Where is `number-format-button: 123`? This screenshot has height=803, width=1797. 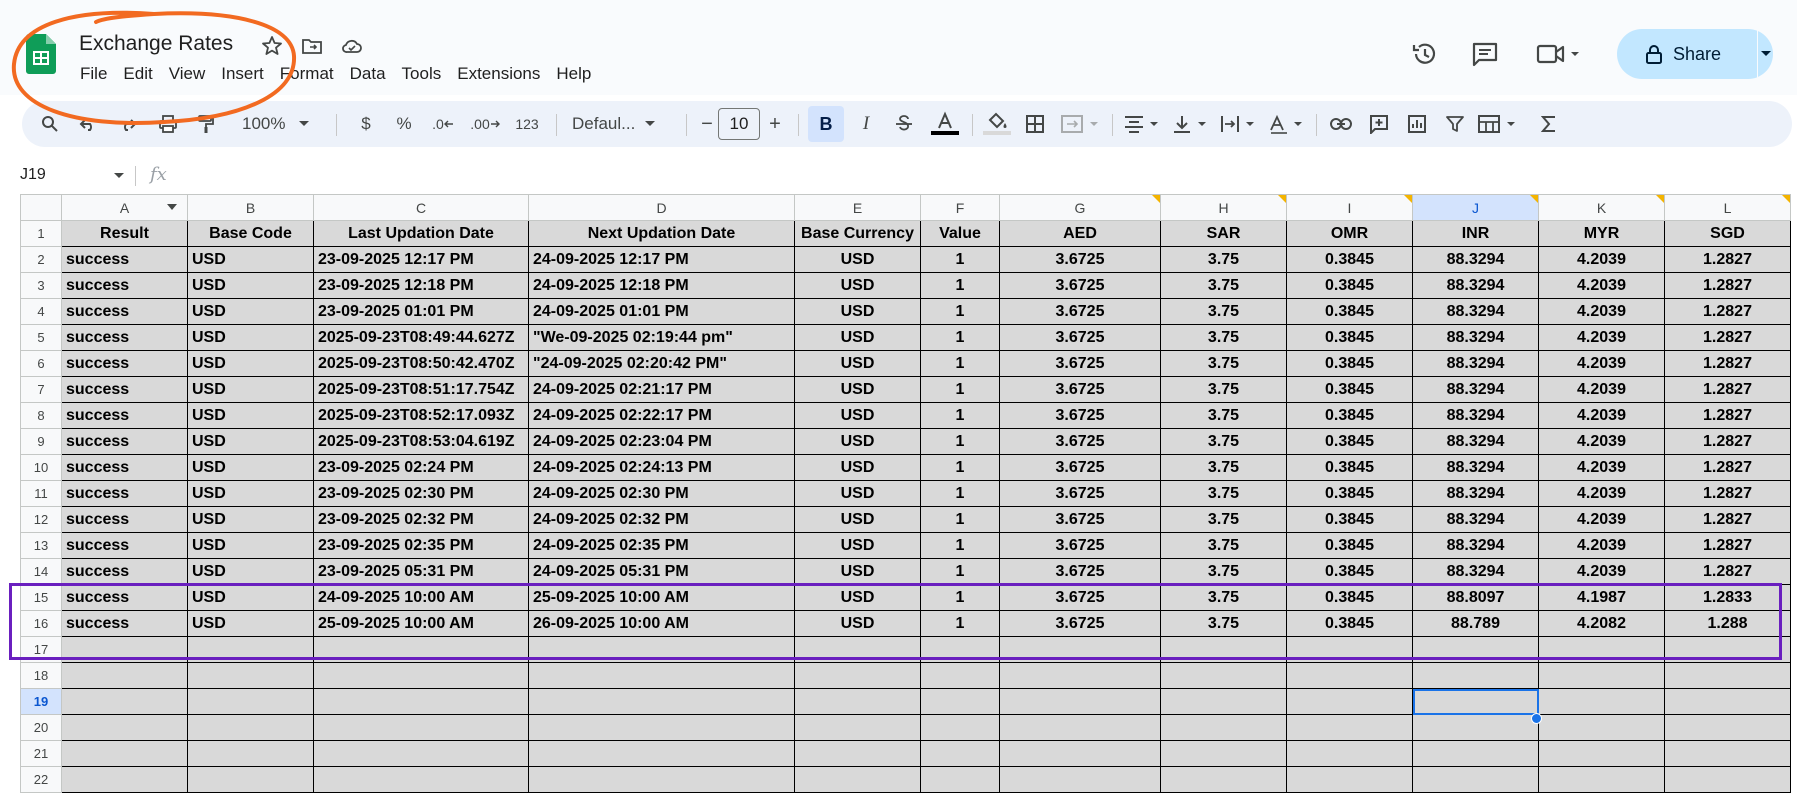
number-format-button: 123 is located at coordinates (527, 124).